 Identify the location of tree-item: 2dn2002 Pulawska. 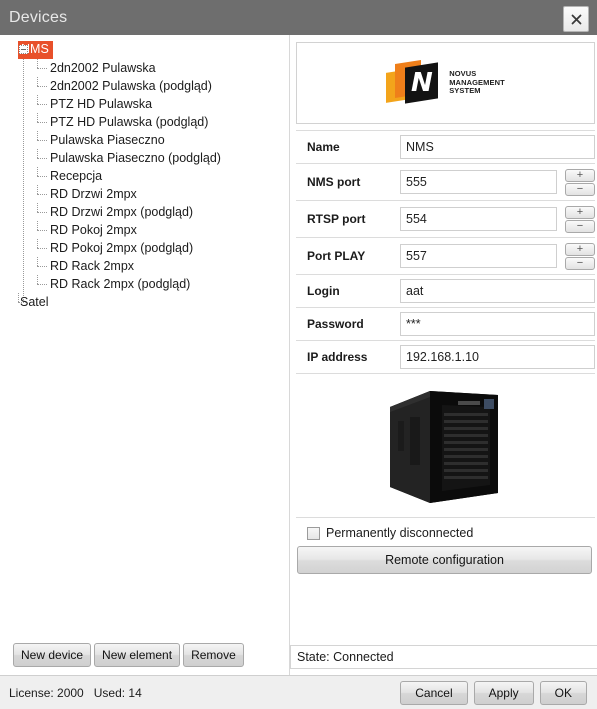
(144, 68).